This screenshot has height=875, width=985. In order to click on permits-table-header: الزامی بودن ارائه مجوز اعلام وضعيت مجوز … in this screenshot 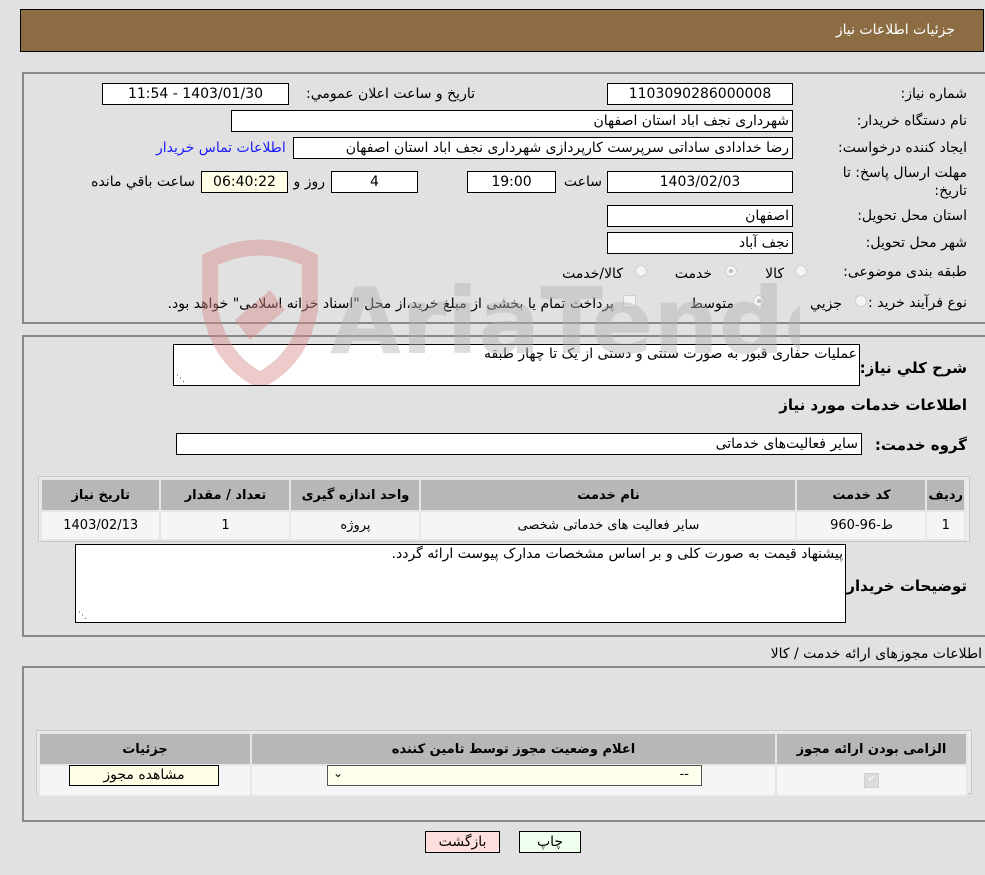, I will do `click(503, 749)`.